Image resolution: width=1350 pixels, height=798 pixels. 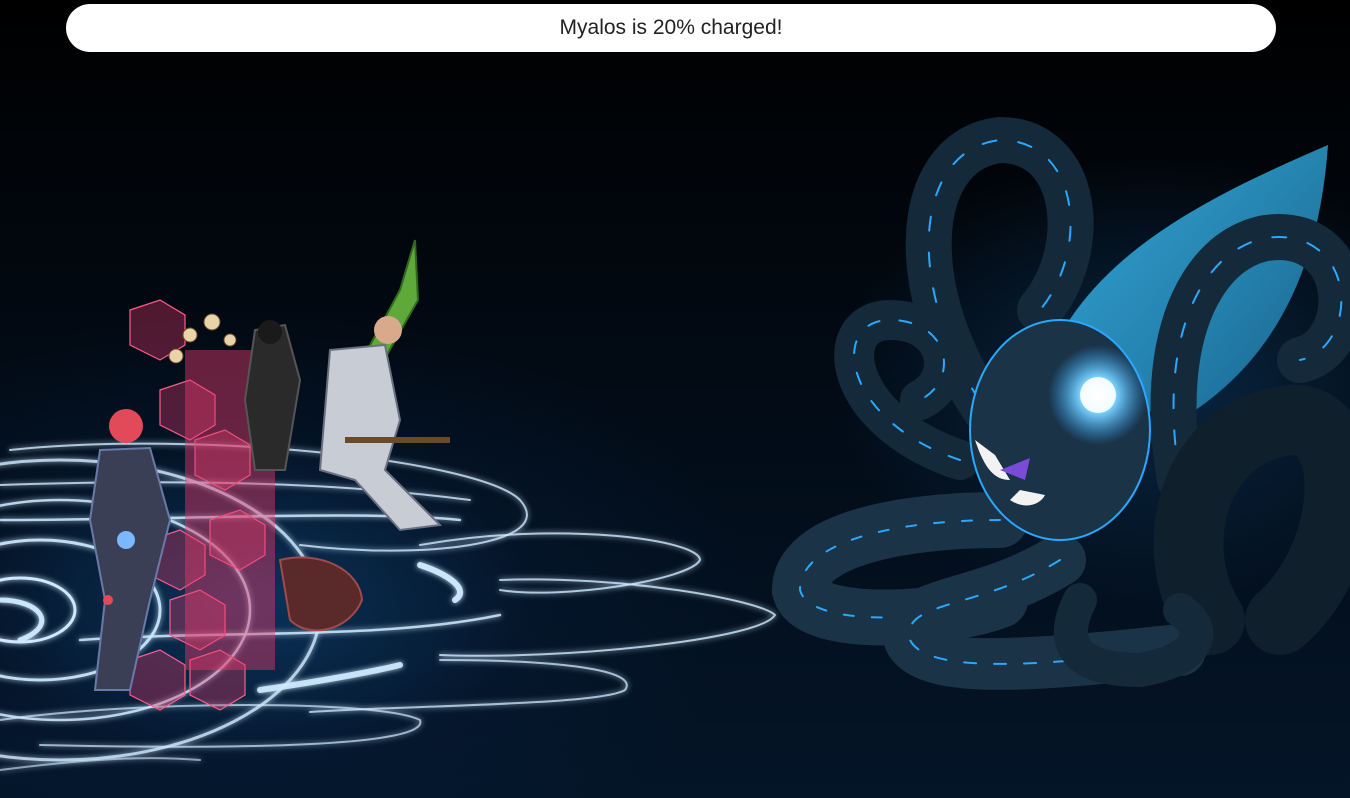 I want to click on status-bar: Myalos is 20% charged!, so click(x=671, y=28).